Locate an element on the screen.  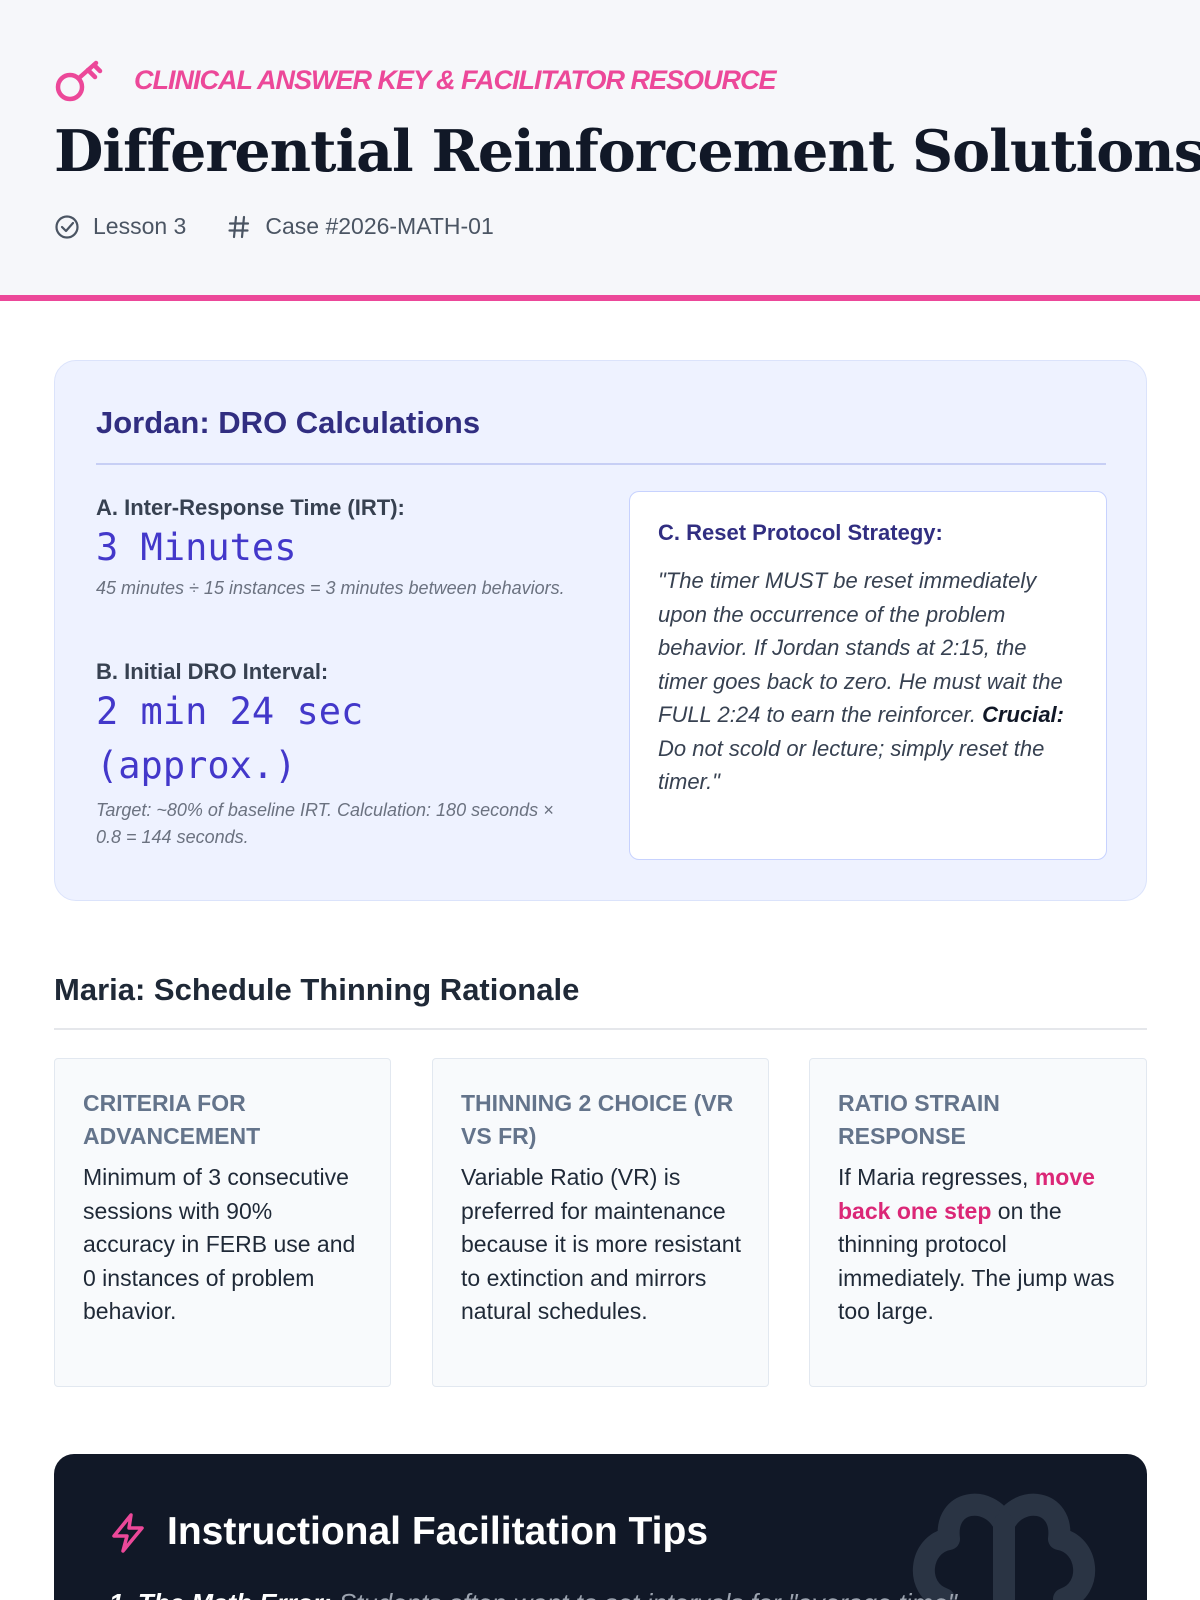
ratio-strain-heading-line-1: RATIO STRAIN is located at coordinates (919, 1103).